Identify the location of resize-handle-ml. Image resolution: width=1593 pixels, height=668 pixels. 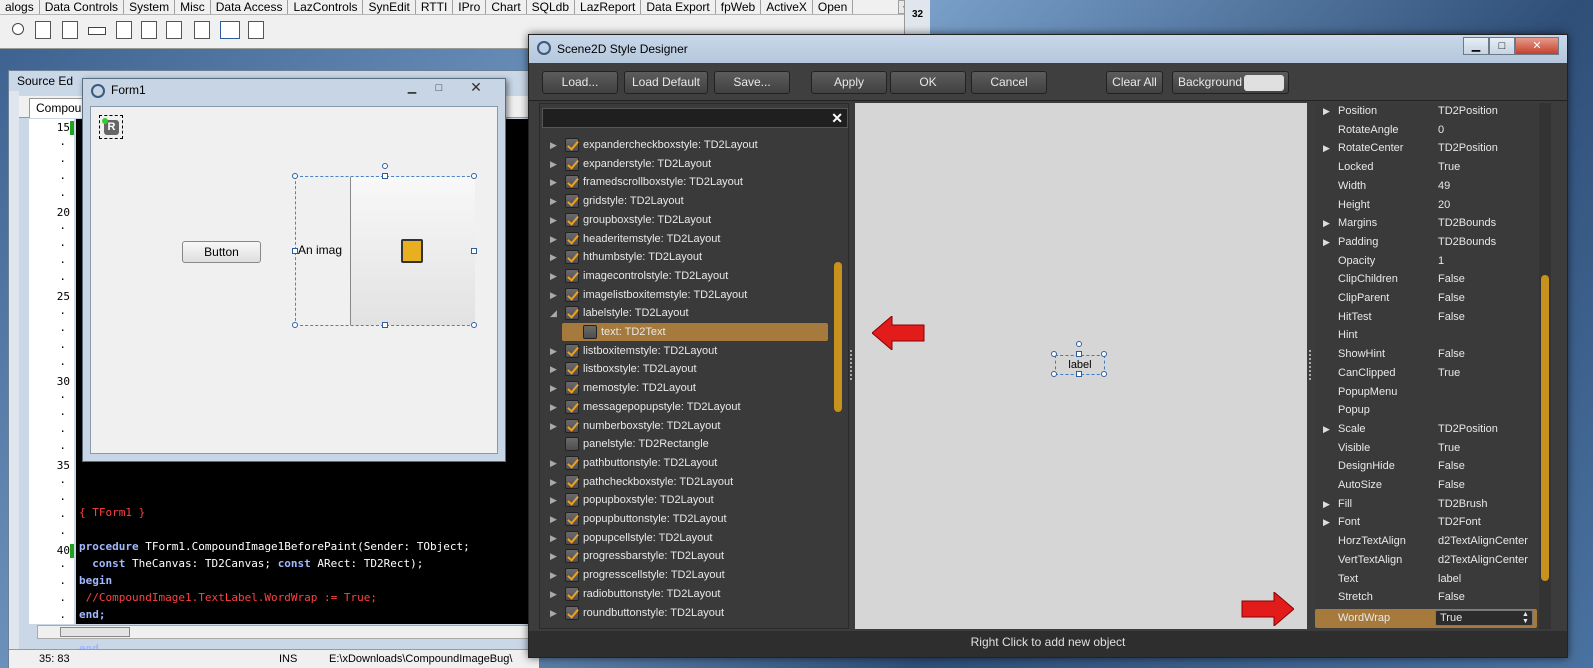
(295, 251).